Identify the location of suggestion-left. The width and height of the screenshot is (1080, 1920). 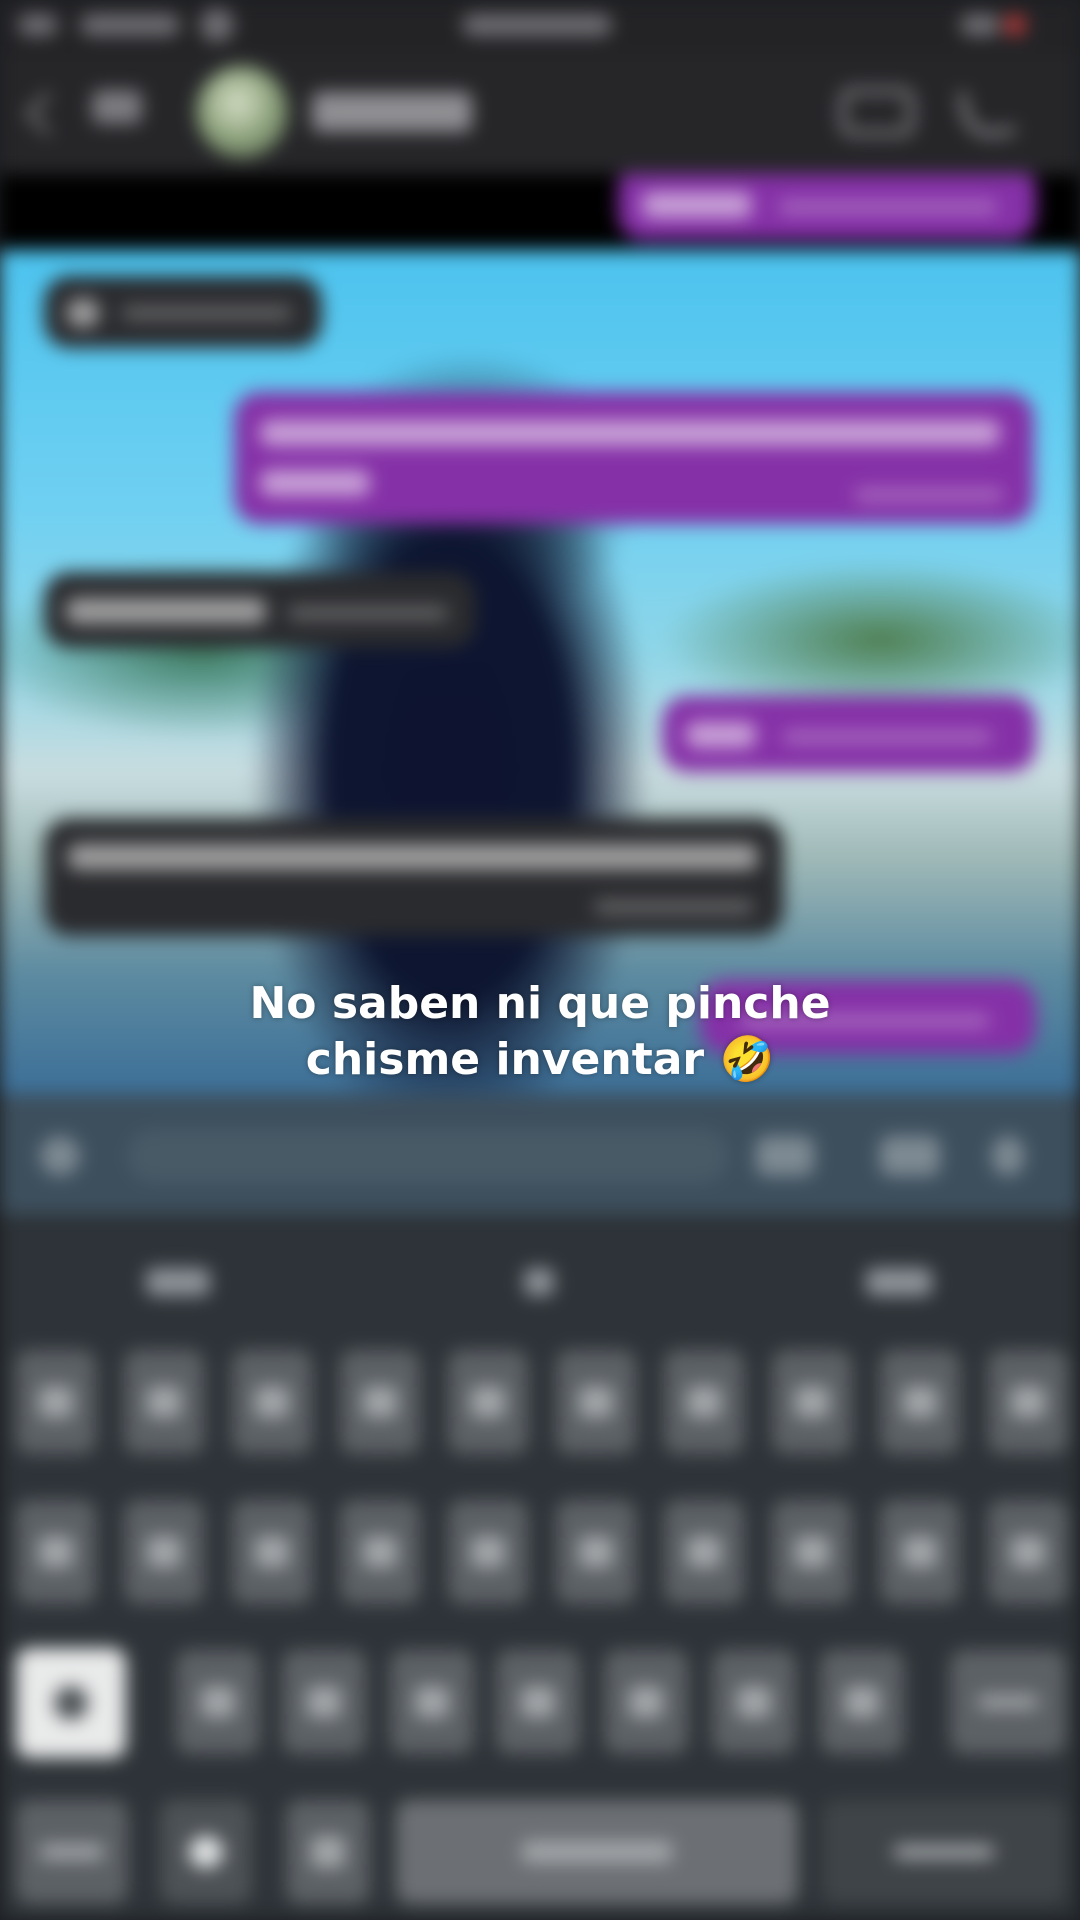
(178, 1282).